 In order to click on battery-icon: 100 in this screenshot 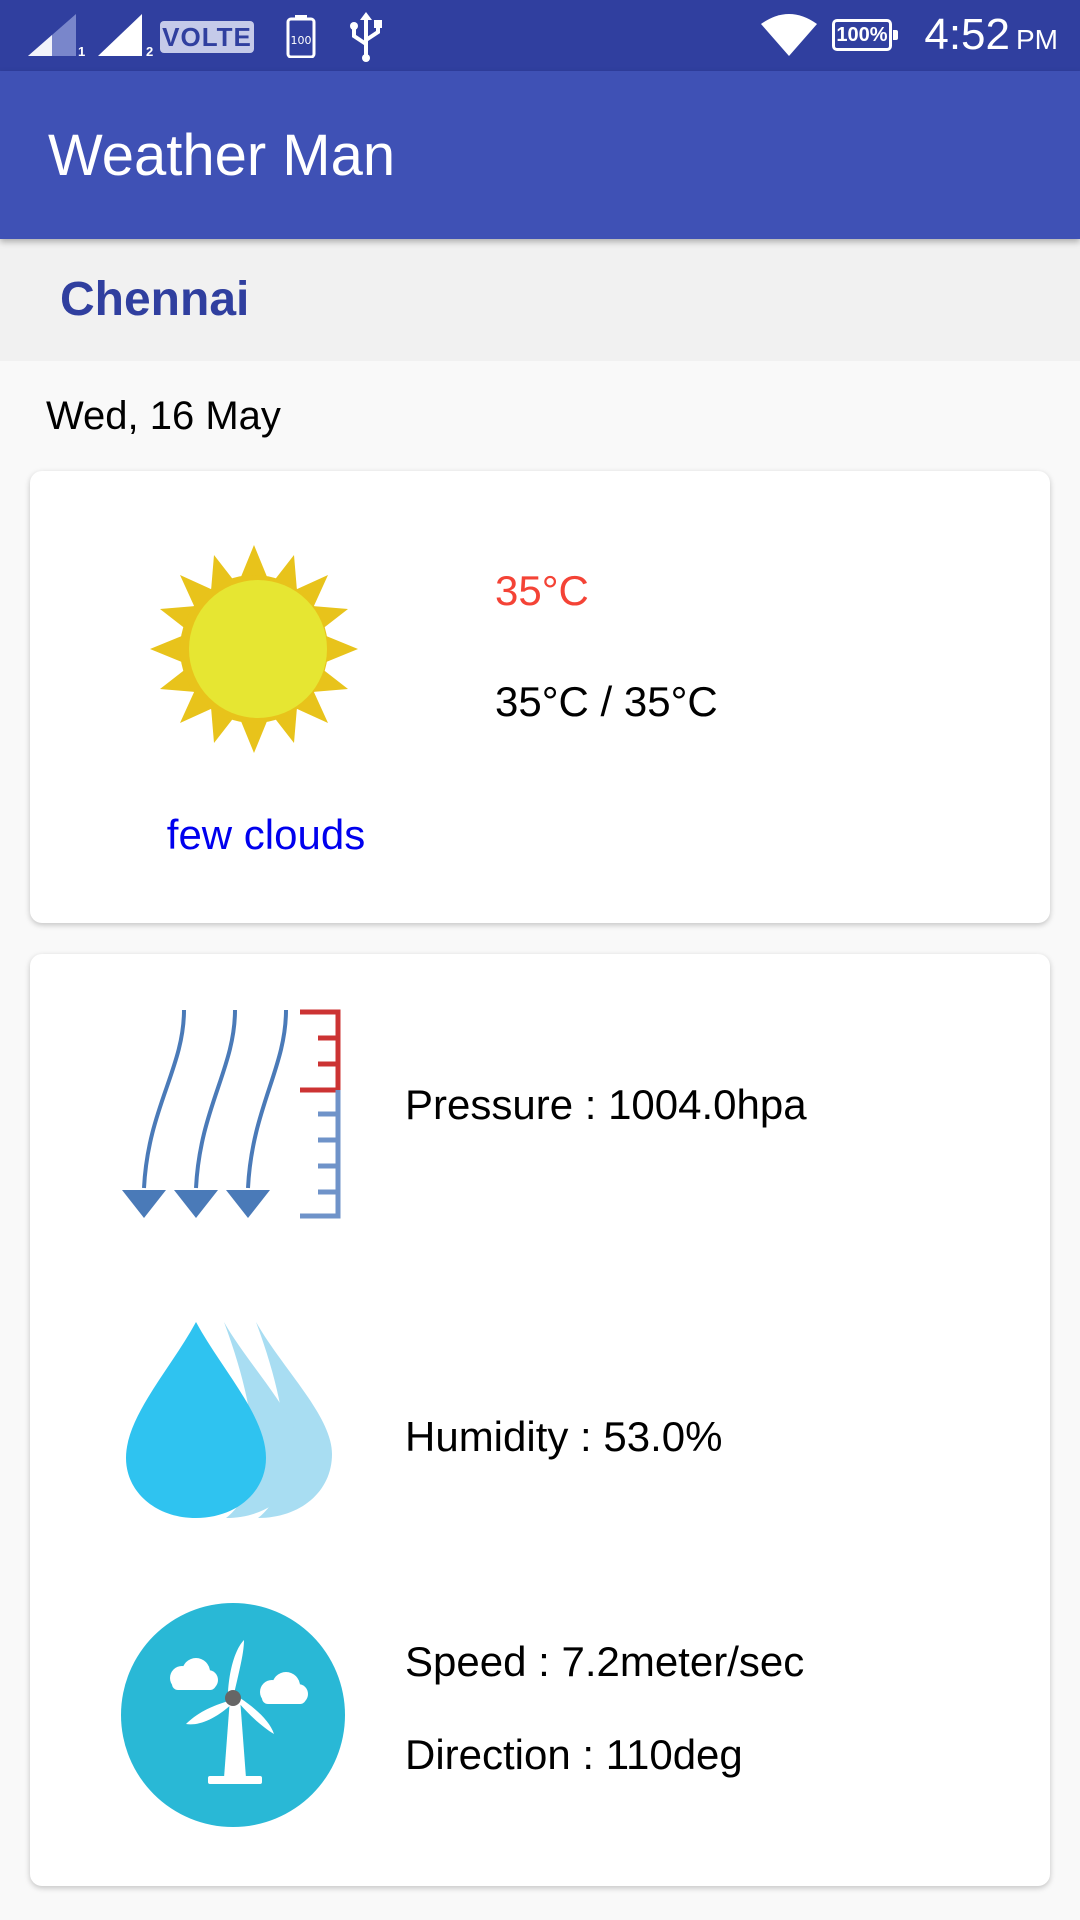, I will do `click(301, 38)`.